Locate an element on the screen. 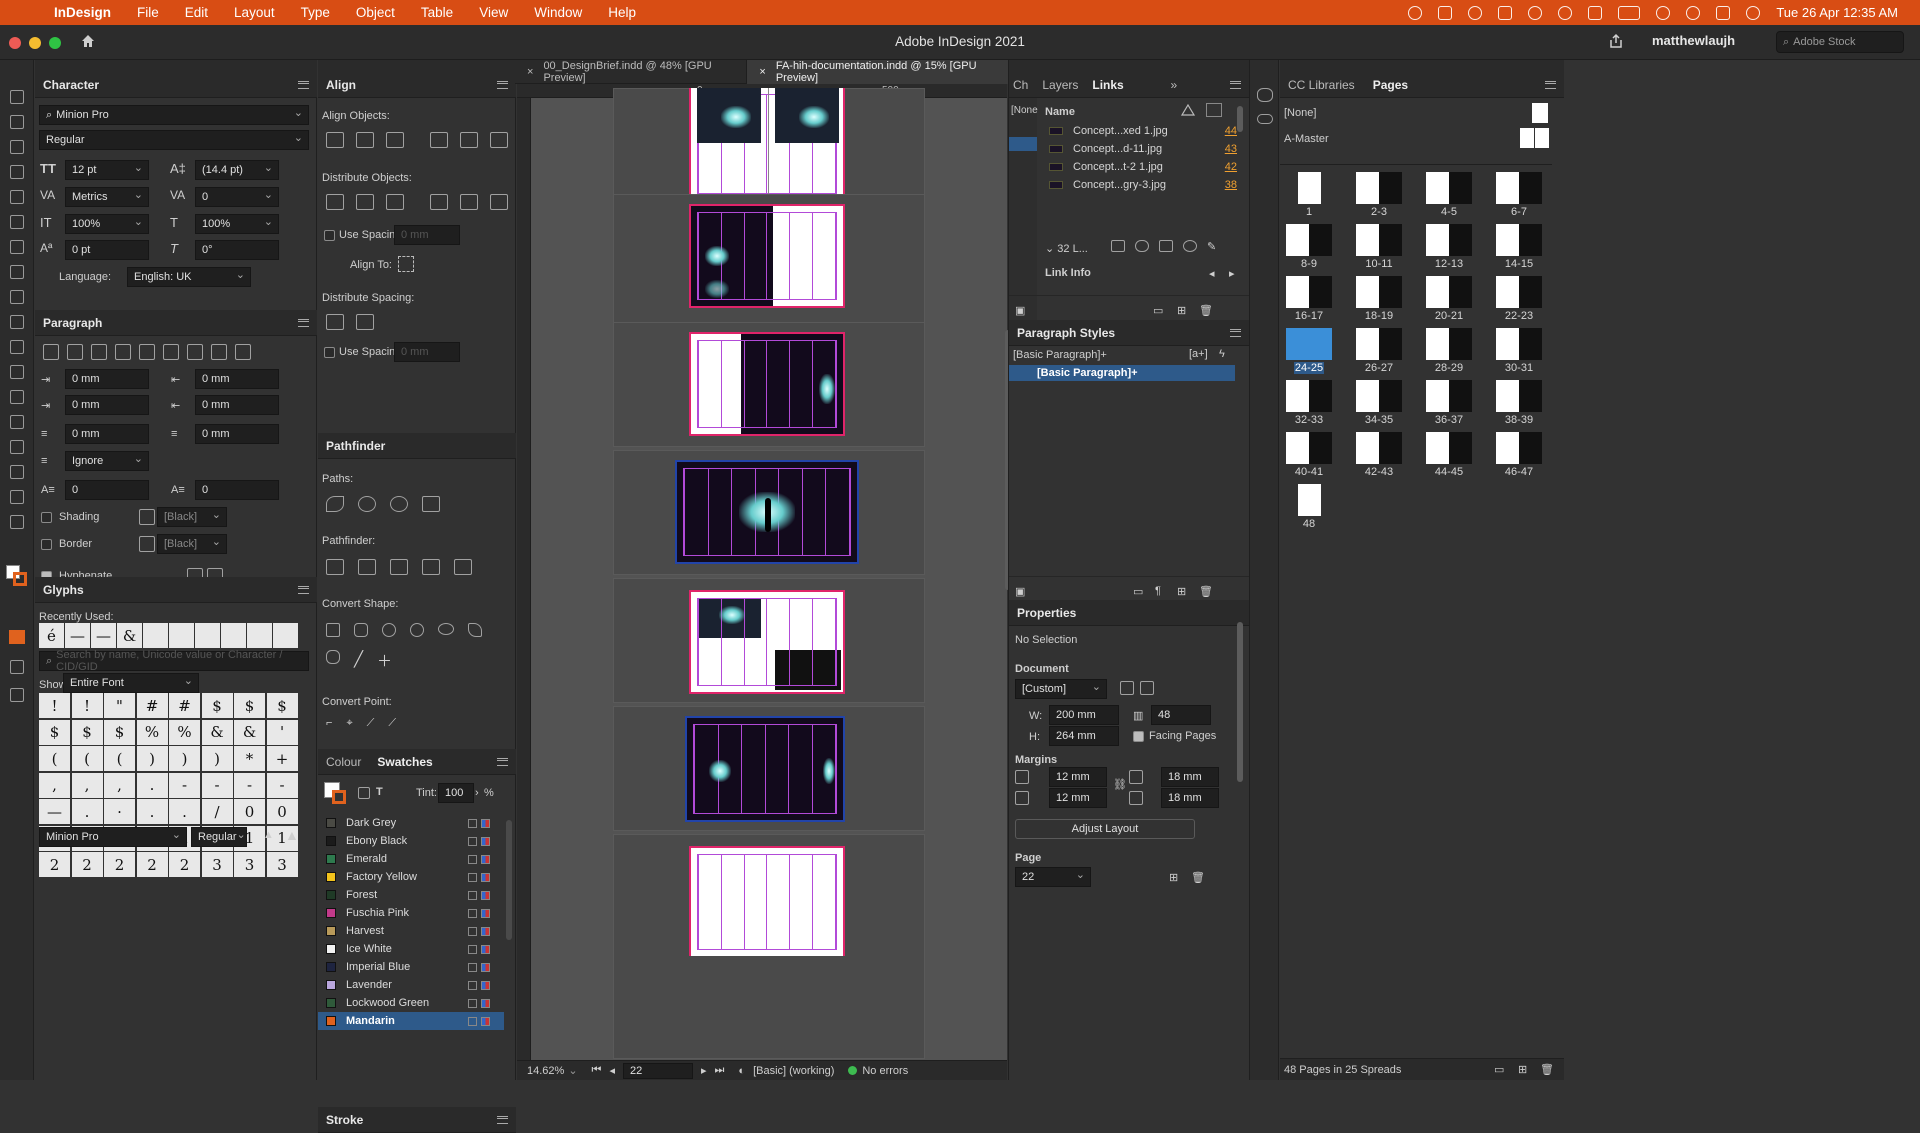  goto-link-icon is located at coordinates (1118, 246).